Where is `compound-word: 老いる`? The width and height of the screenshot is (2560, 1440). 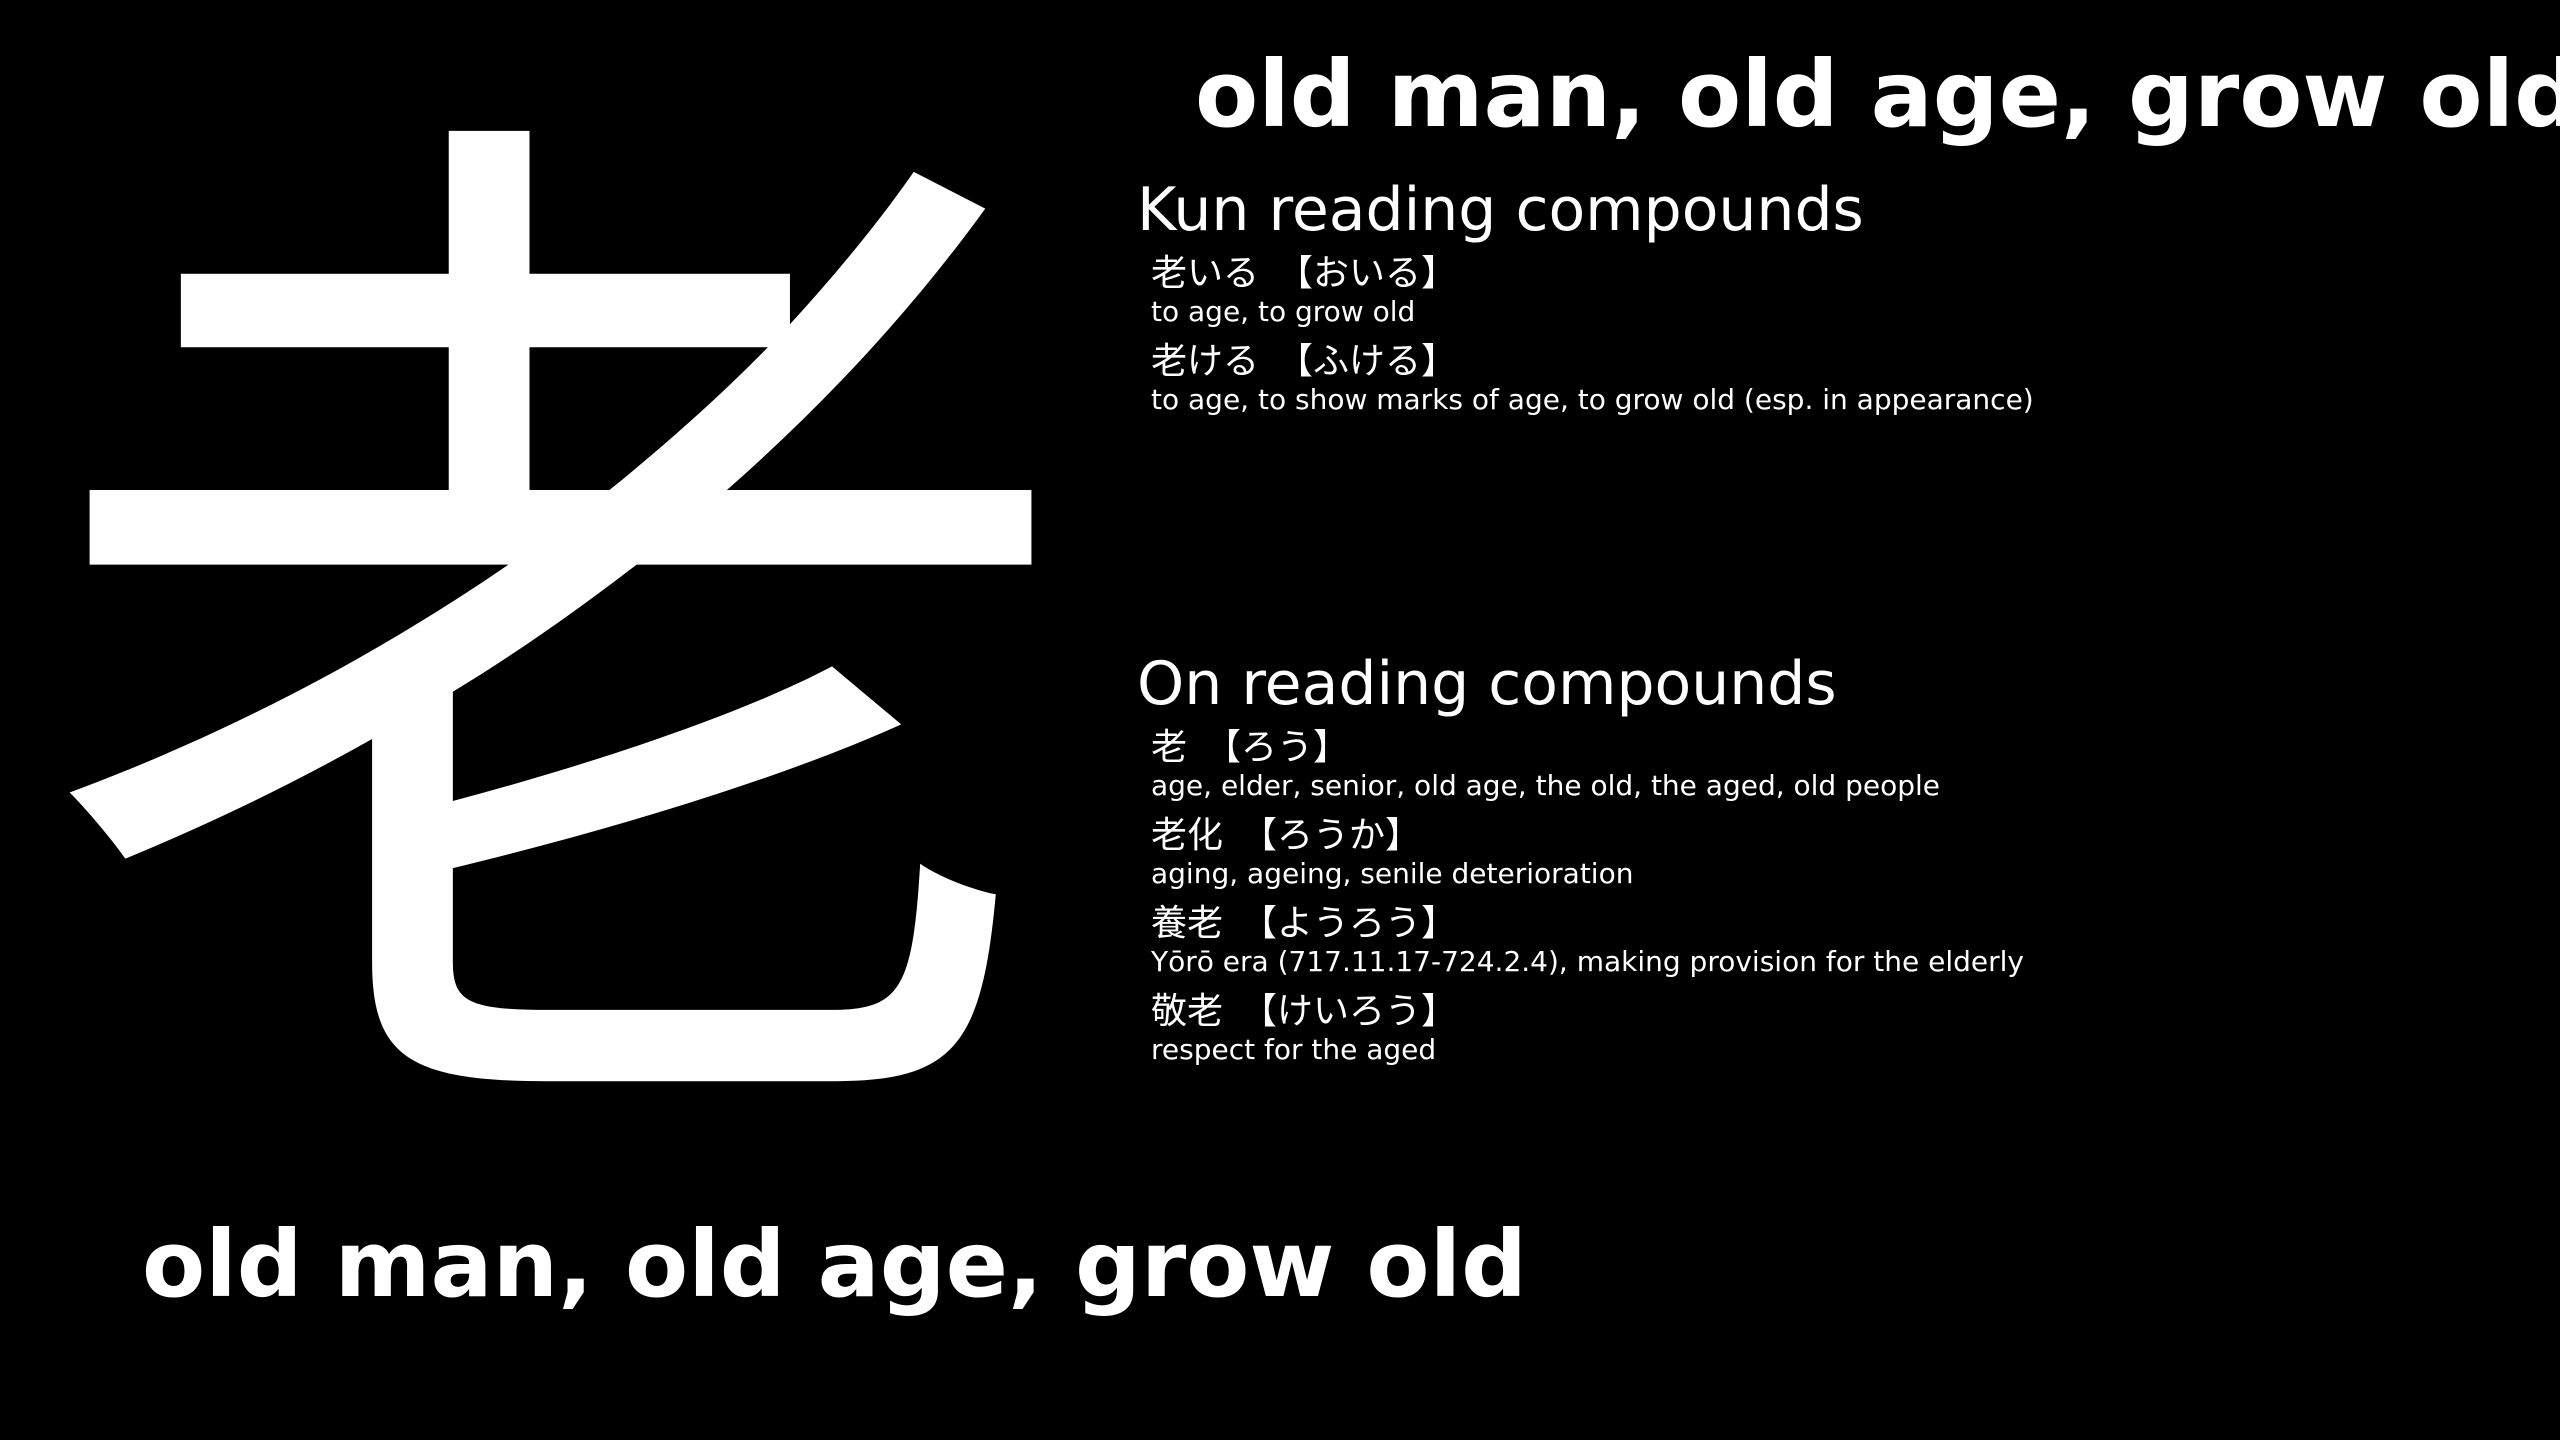
compound-word: 老いる is located at coordinates (1205, 273).